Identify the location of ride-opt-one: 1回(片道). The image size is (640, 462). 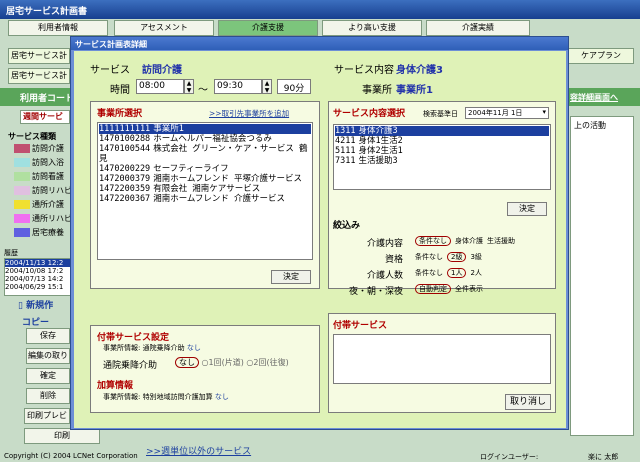
(226, 362).